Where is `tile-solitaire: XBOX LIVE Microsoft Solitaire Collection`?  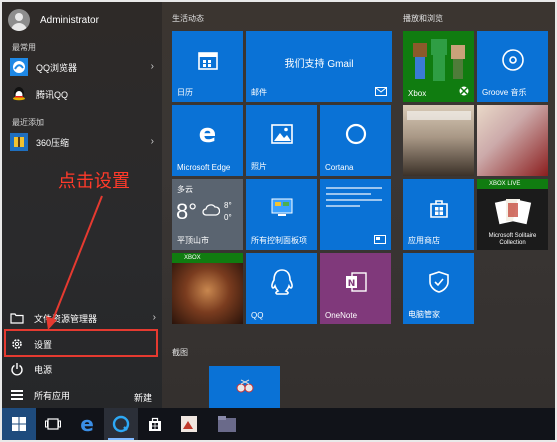
tile-solitaire: XBOX LIVE Microsoft Solitaire Collection is located at coordinates (512, 214).